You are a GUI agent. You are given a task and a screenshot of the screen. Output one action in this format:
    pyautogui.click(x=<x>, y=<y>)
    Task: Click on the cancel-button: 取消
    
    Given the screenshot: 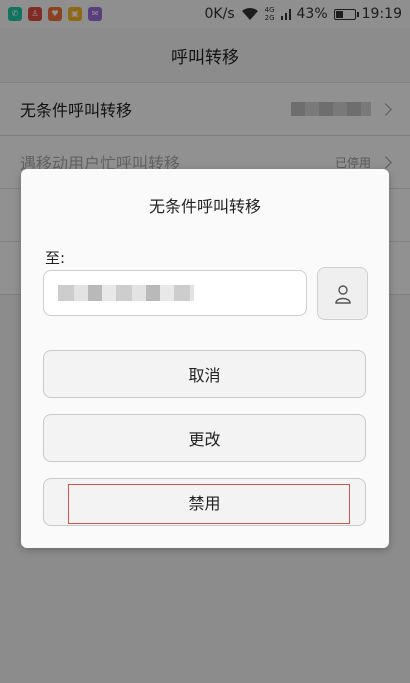 What is the action you would take?
    pyautogui.click(x=204, y=374)
    